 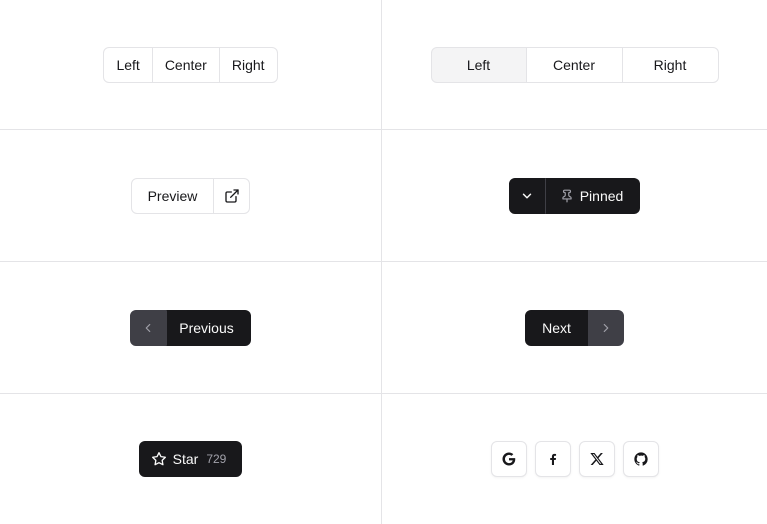 I want to click on pinned-button-group: Pinned, so click(x=574, y=195).